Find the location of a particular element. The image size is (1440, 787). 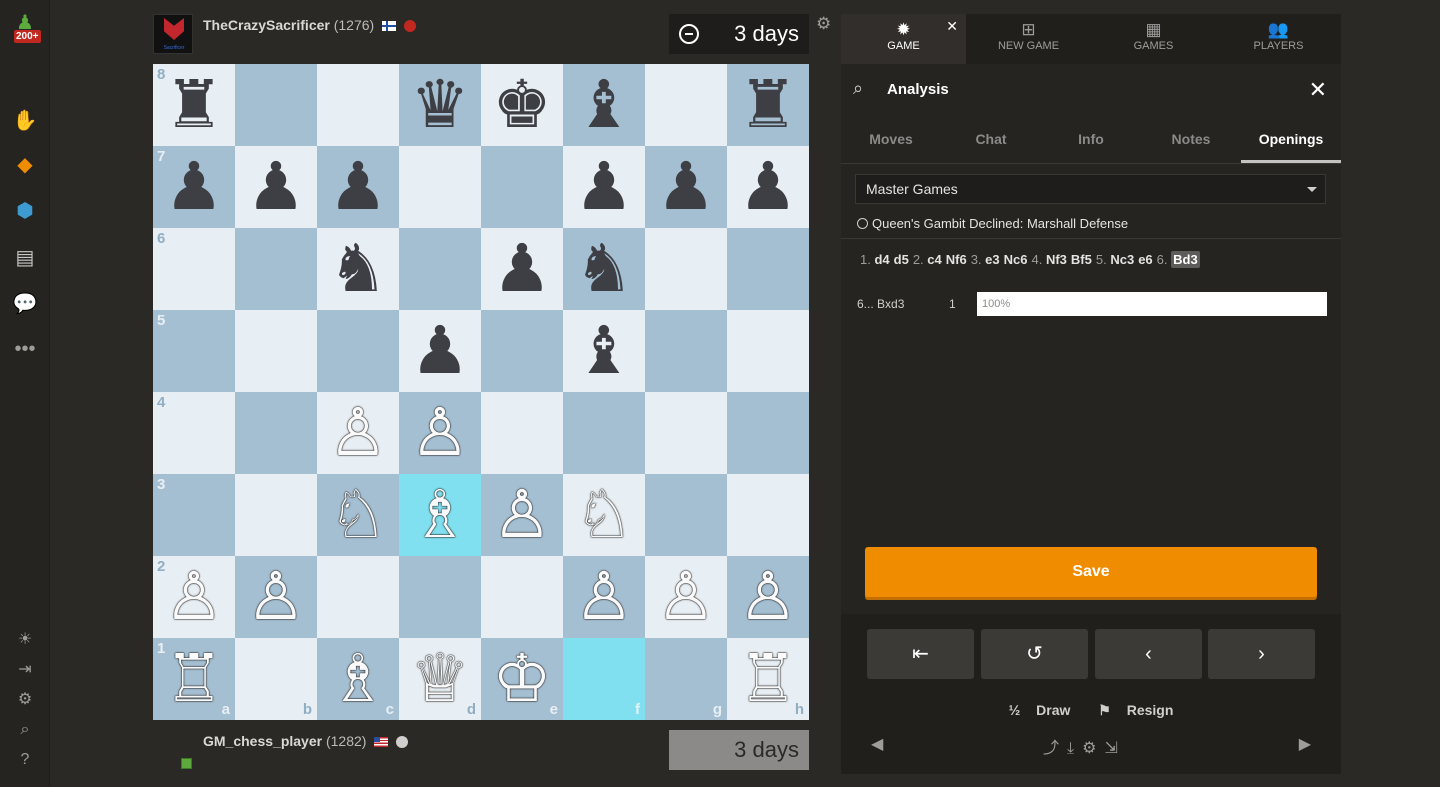

news-icon: ▤ is located at coordinates (25, 257).